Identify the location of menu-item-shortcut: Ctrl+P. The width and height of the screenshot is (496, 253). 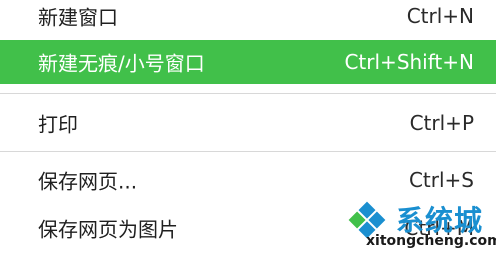
(441, 123).